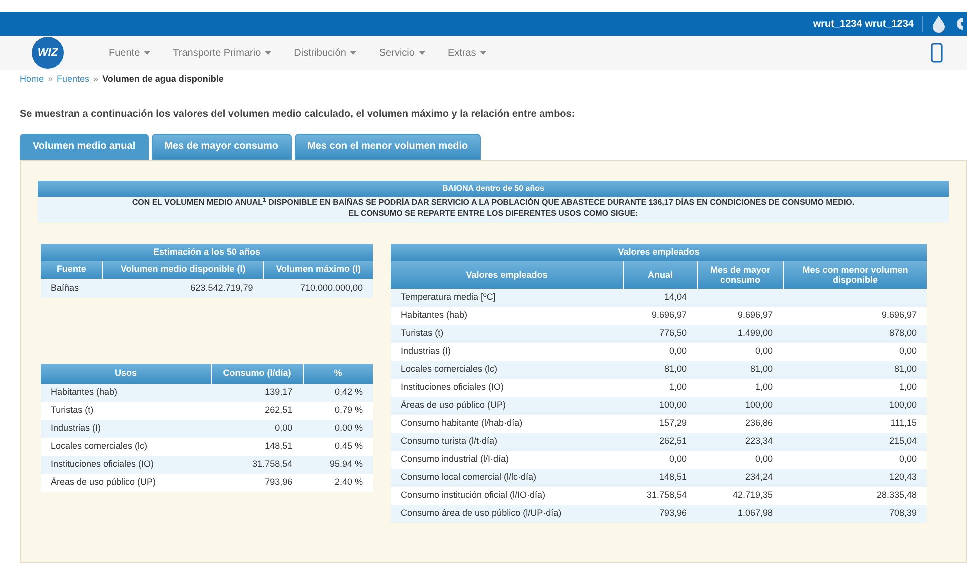 Image resolution: width=967 pixels, height=563 pixels. I want to click on table-cell-text: 157,29, so click(673, 423).